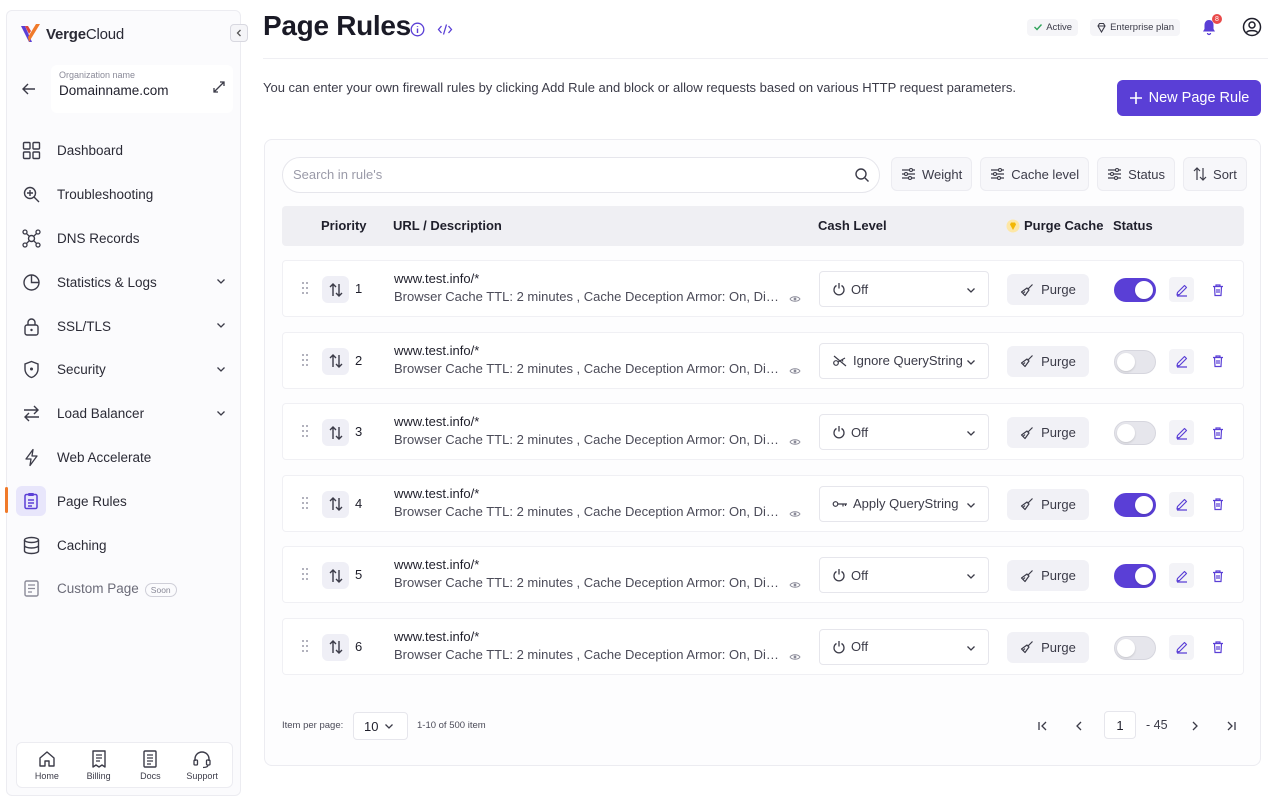  I want to click on column-priority: Priority, so click(344, 225).